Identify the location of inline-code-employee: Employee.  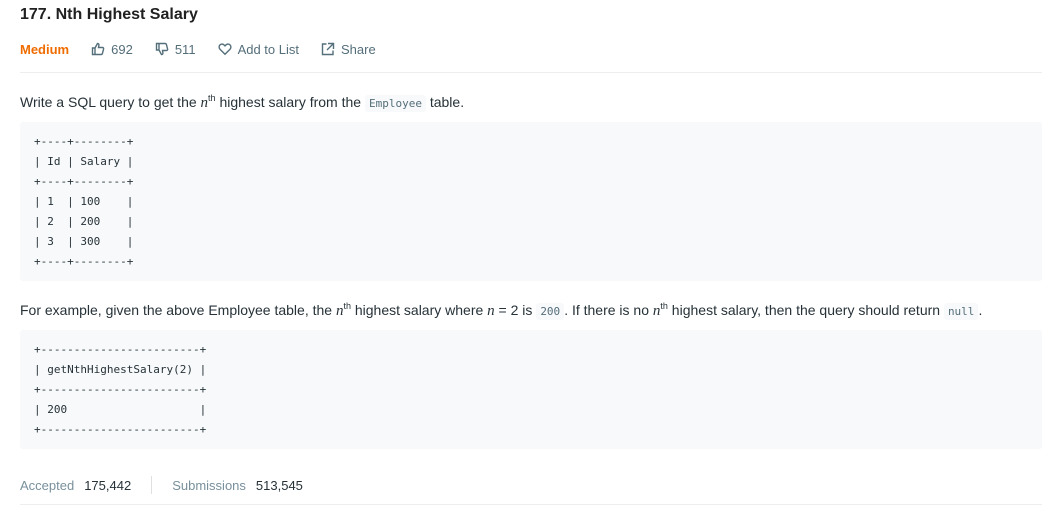
(395, 103).